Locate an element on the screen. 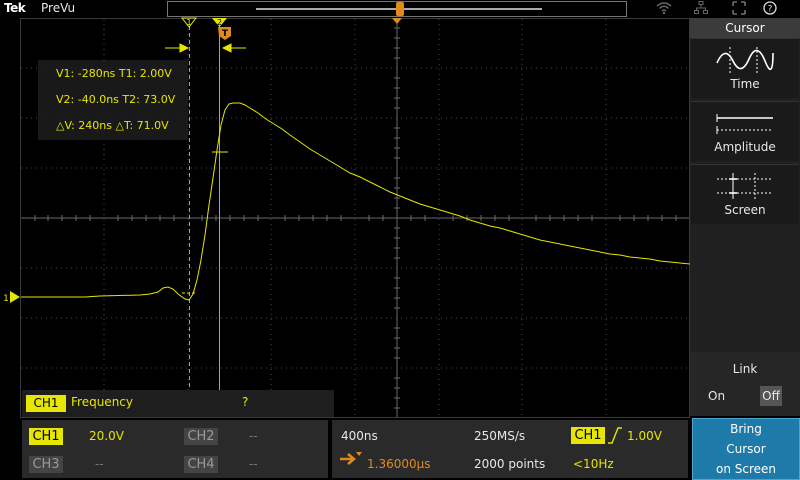  cursor-2-marker-label: 2 is located at coordinates (219, 22).